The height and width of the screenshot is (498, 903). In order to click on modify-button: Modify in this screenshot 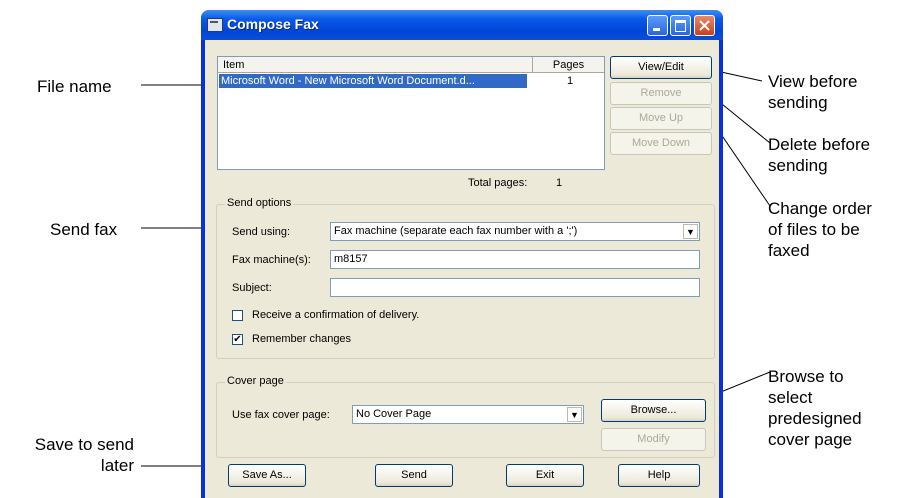, I will do `click(653, 439)`.